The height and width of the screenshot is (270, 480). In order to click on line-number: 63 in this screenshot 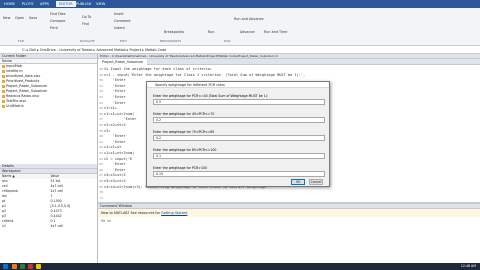, I will do `click(101, 153)`.